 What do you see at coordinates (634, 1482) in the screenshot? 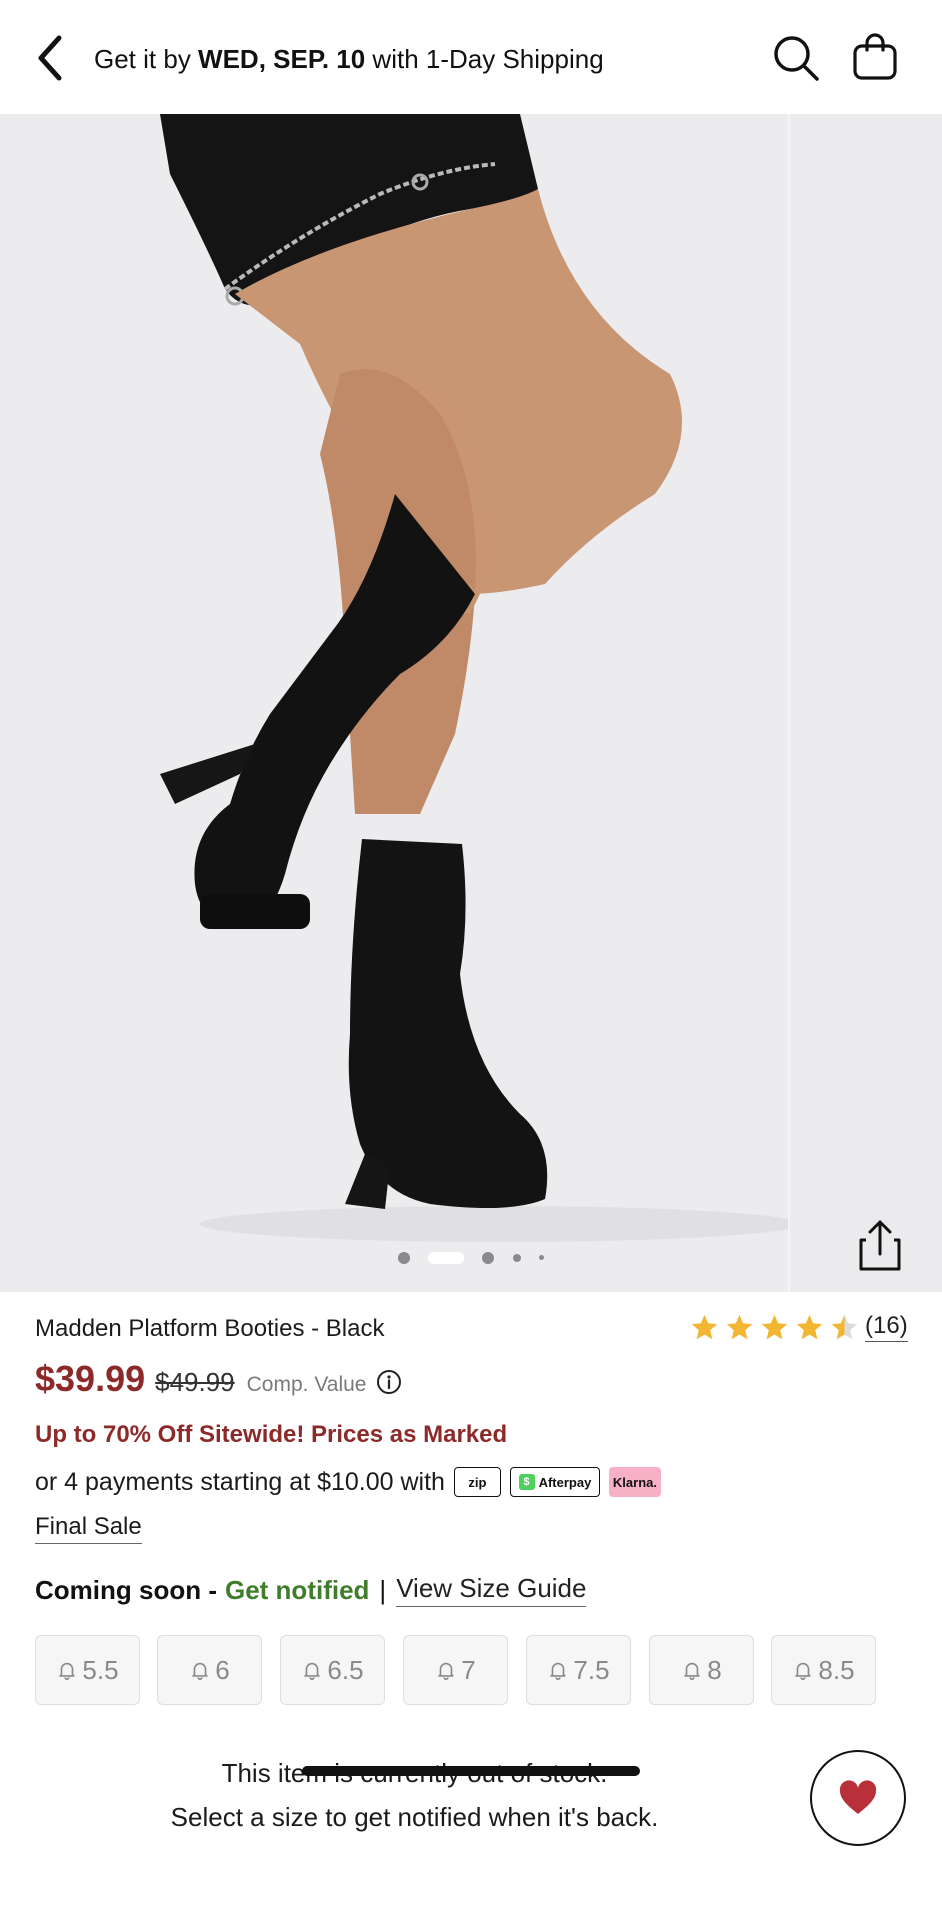
I see `klarna-badge: Klarna.` at bounding box center [634, 1482].